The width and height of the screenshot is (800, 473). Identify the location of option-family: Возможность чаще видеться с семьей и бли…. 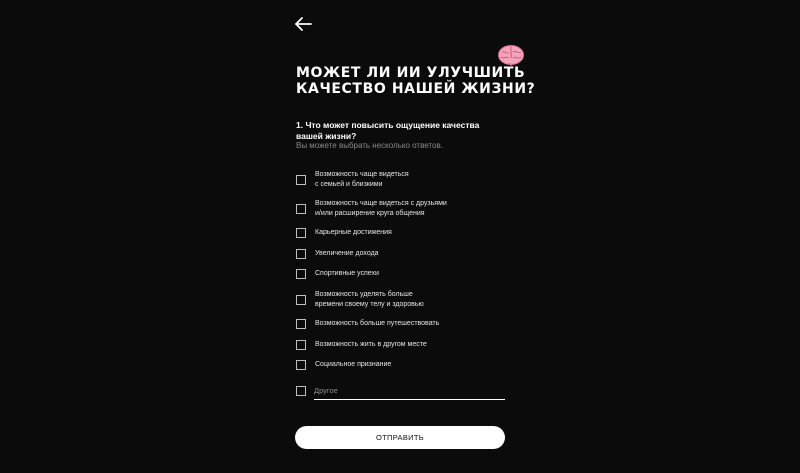
(401, 179).